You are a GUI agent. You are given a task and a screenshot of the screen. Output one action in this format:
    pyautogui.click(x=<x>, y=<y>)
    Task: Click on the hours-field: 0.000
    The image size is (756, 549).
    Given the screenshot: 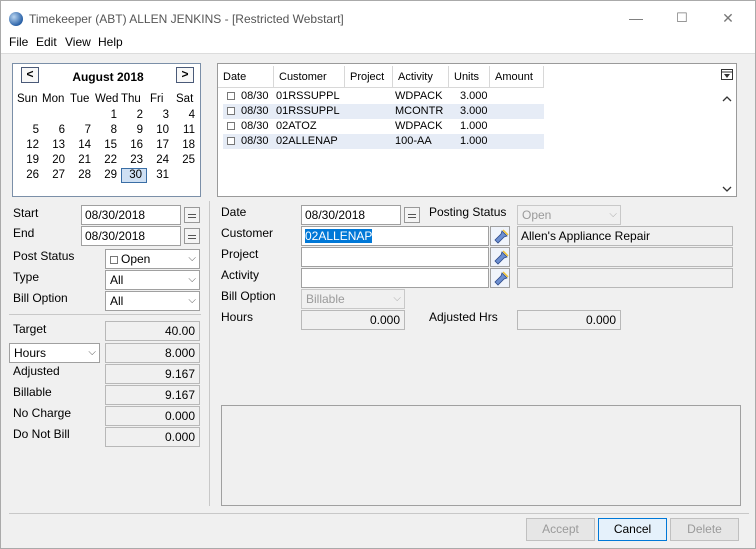 What is the action you would take?
    pyautogui.click(x=353, y=320)
    